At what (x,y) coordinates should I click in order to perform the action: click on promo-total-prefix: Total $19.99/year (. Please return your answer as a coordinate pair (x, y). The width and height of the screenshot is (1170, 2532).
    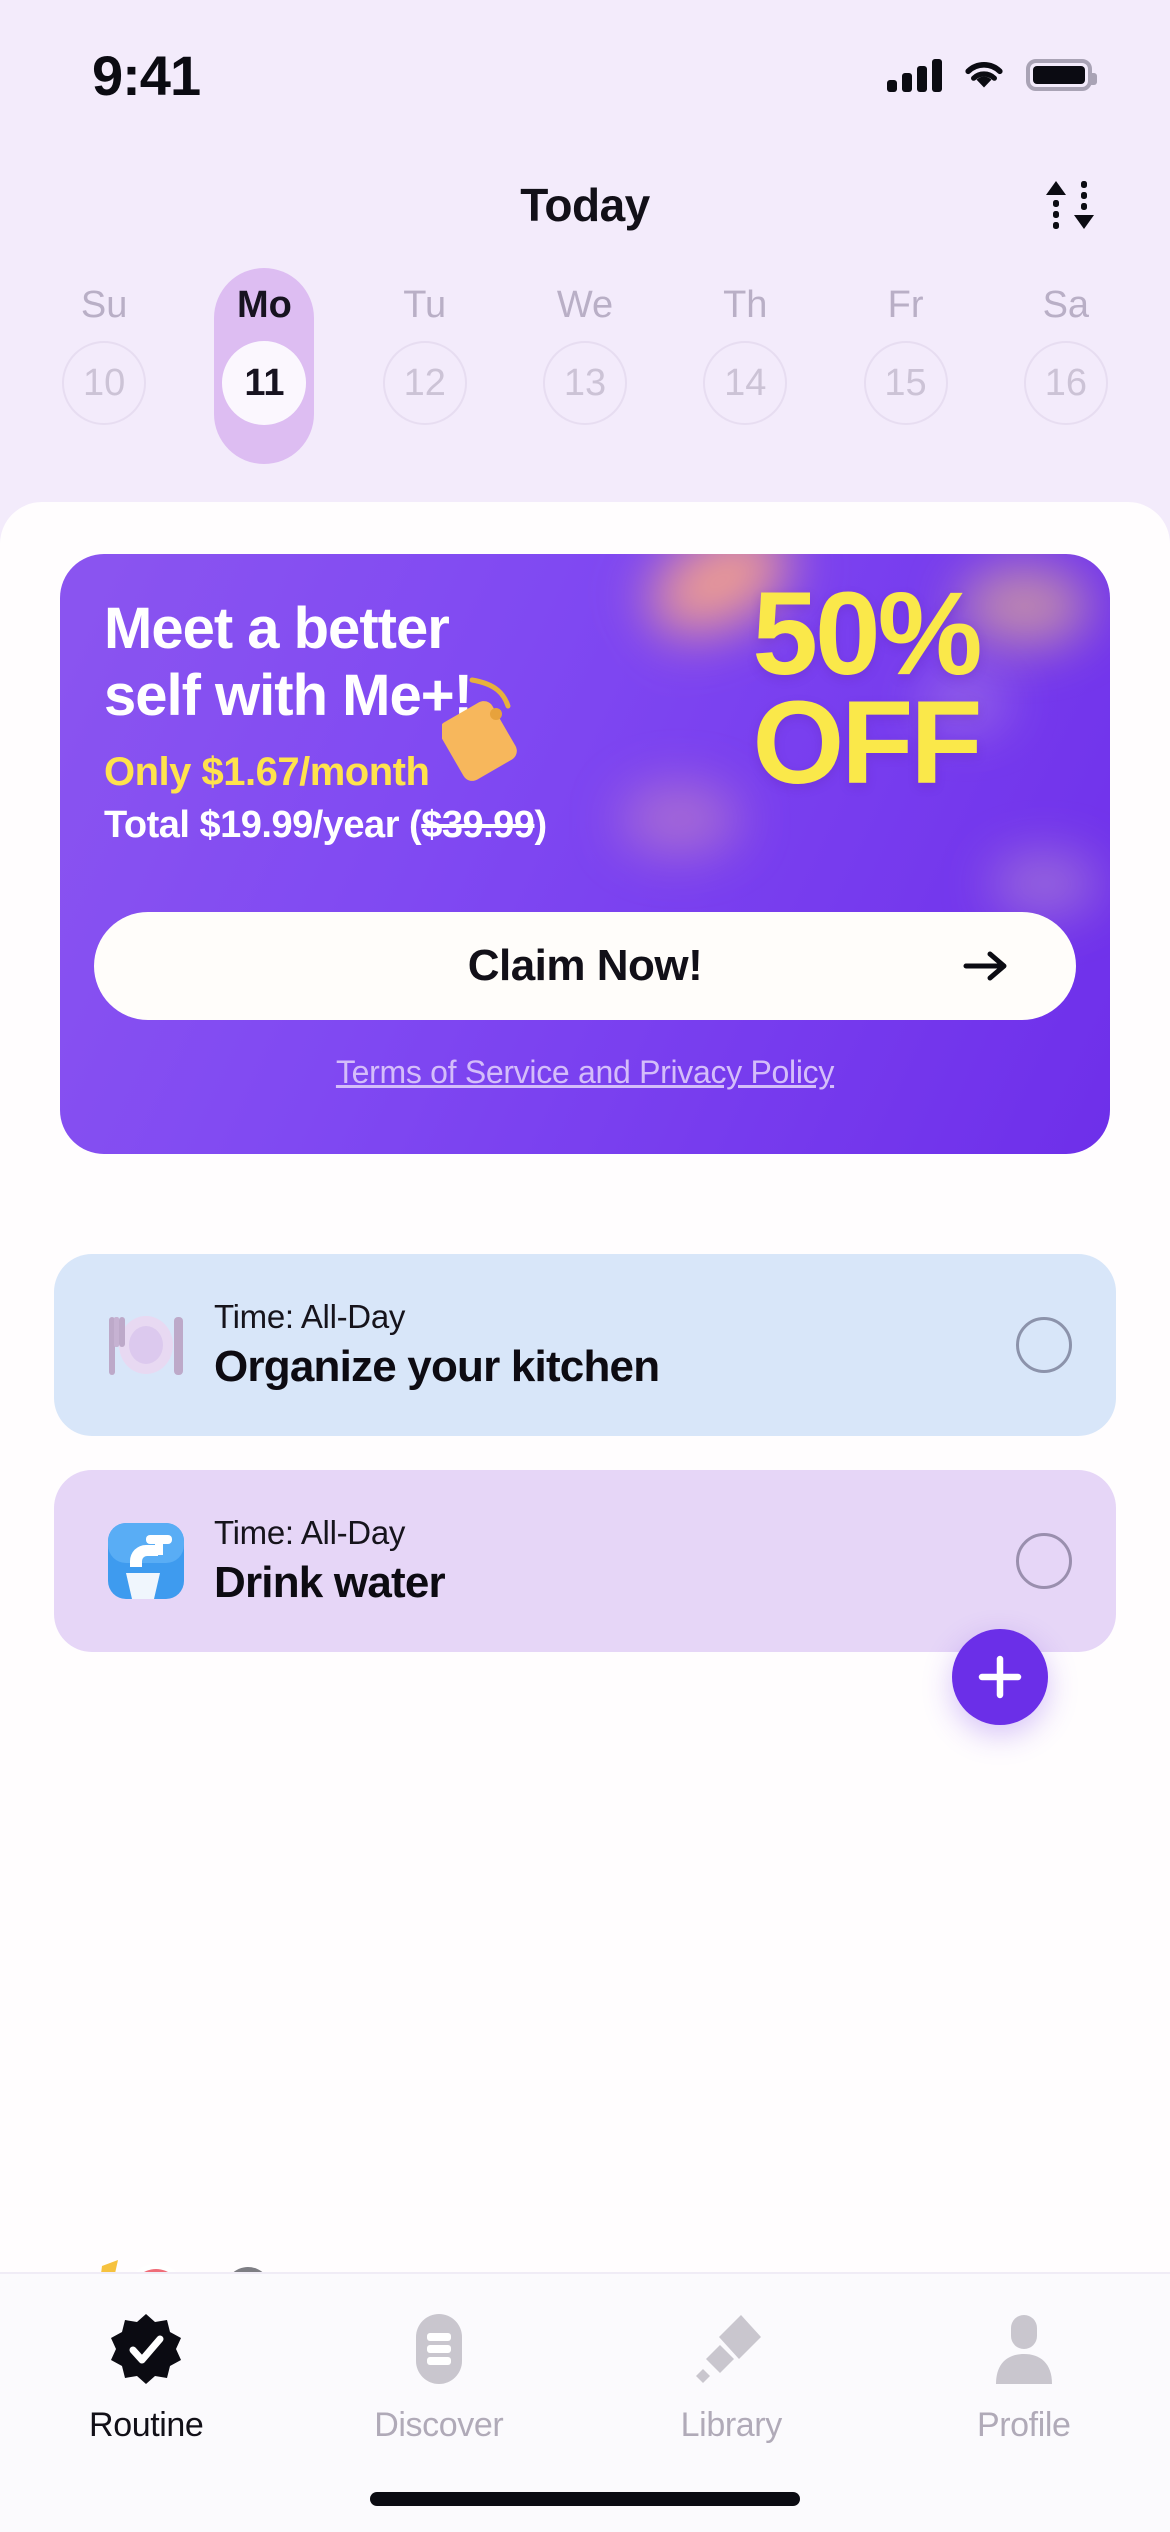
    Looking at the image, I should click on (263, 825).